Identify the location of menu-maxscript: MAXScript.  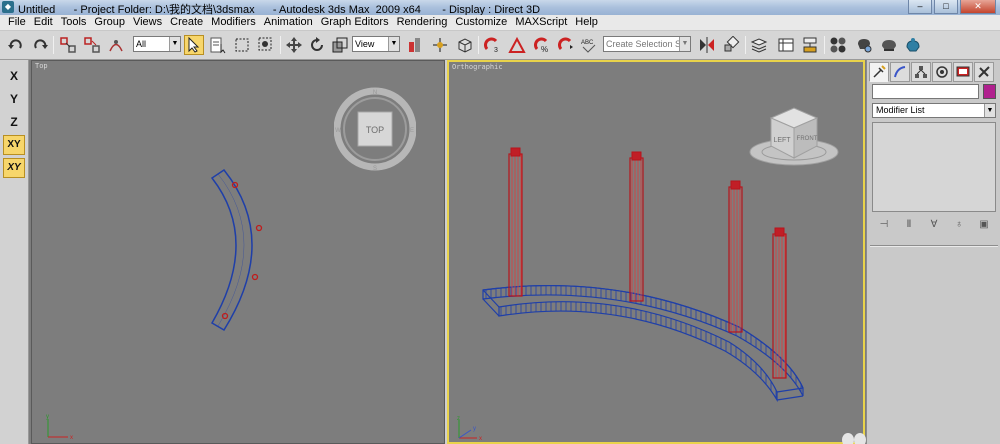
(541, 22).